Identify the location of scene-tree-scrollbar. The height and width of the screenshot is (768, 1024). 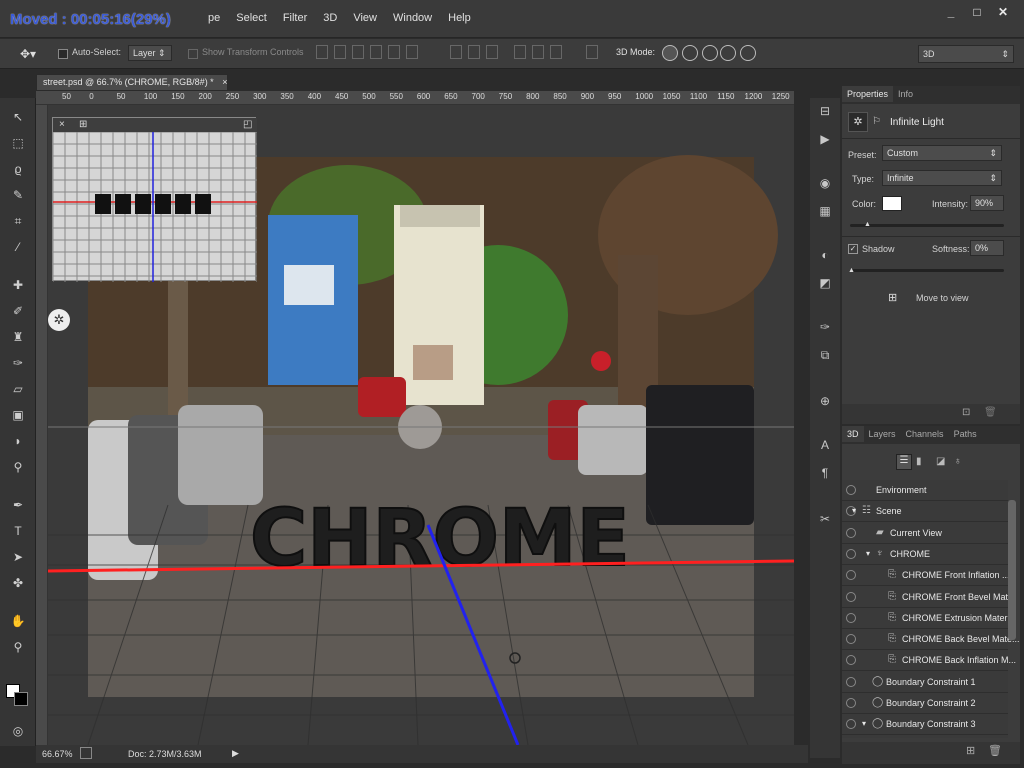
(1012, 570).